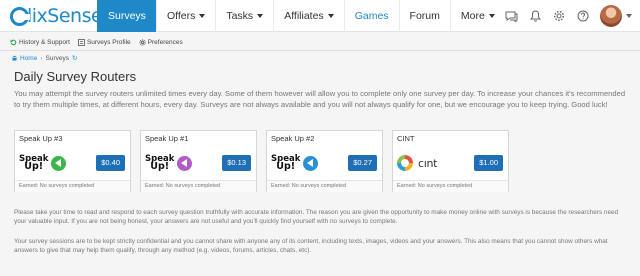 This screenshot has height=276, width=640. I want to click on nav-item-games: Games, so click(371, 16).